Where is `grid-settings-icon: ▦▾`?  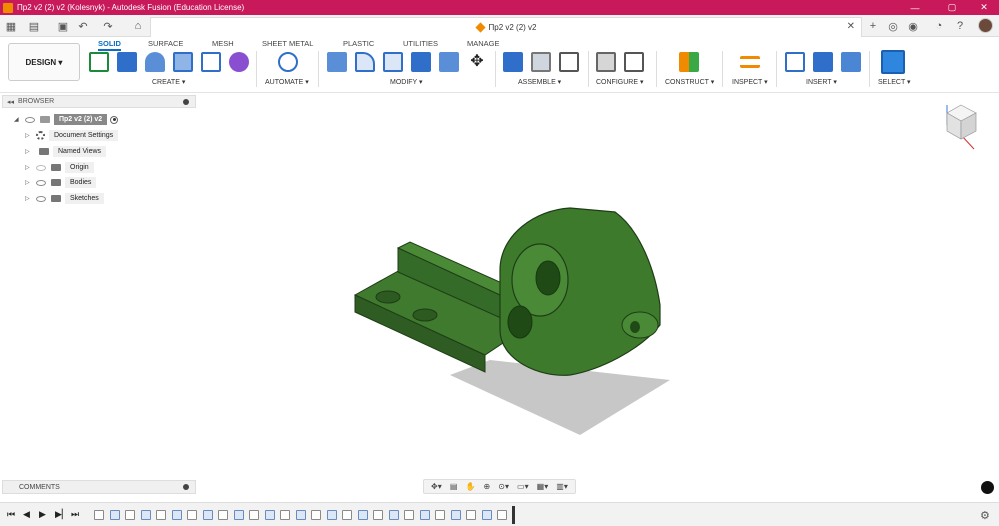 grid-settings-icon: ▦▾ is located at coordinates (543, 486).